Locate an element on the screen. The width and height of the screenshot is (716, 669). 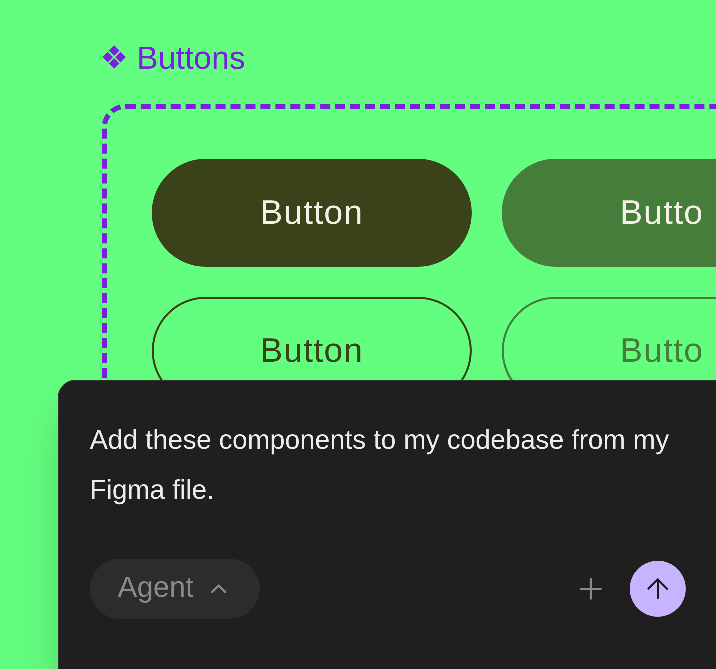
component-symbol: ❖ is located at coordinates (114, 58).